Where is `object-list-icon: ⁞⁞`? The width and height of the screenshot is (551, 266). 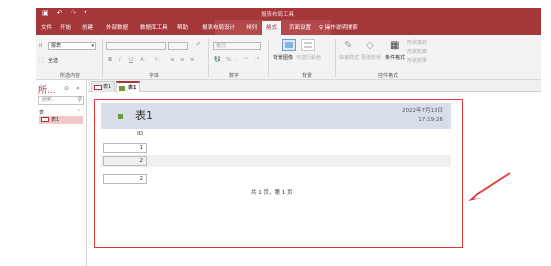 object-list-icon: ⁞⁞ is located at coordinates (41, 46).